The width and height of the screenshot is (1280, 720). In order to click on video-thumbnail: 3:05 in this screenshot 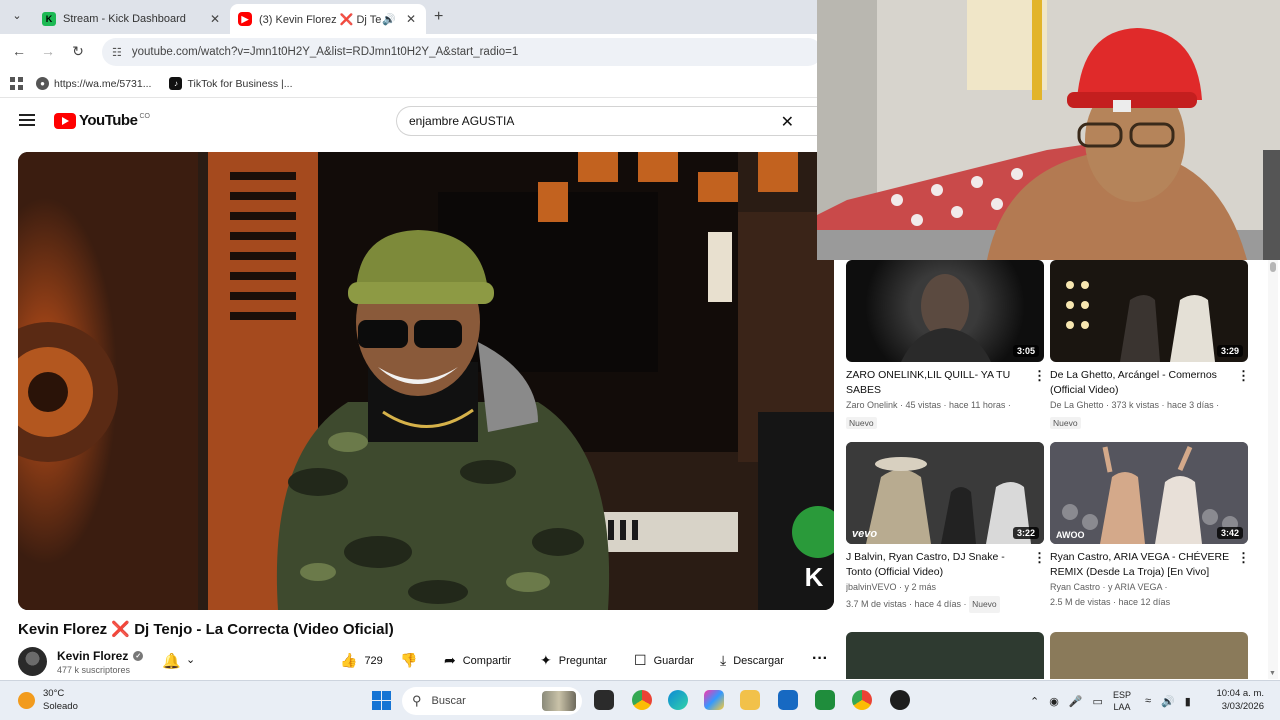, I will do `click(945, 311)`.